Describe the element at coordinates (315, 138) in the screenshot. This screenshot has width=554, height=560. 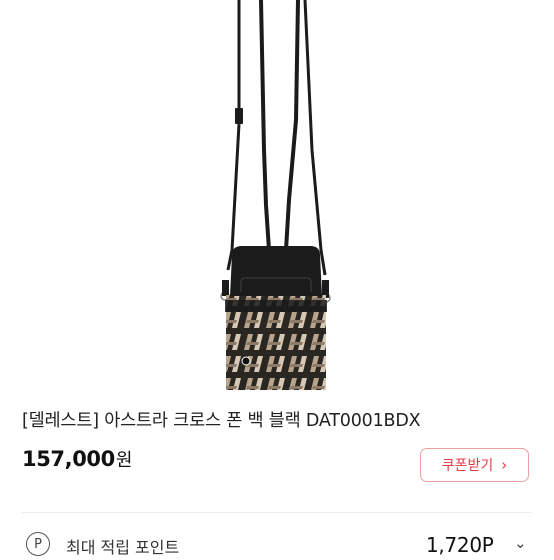
I see `strap-outer-right` at that location.